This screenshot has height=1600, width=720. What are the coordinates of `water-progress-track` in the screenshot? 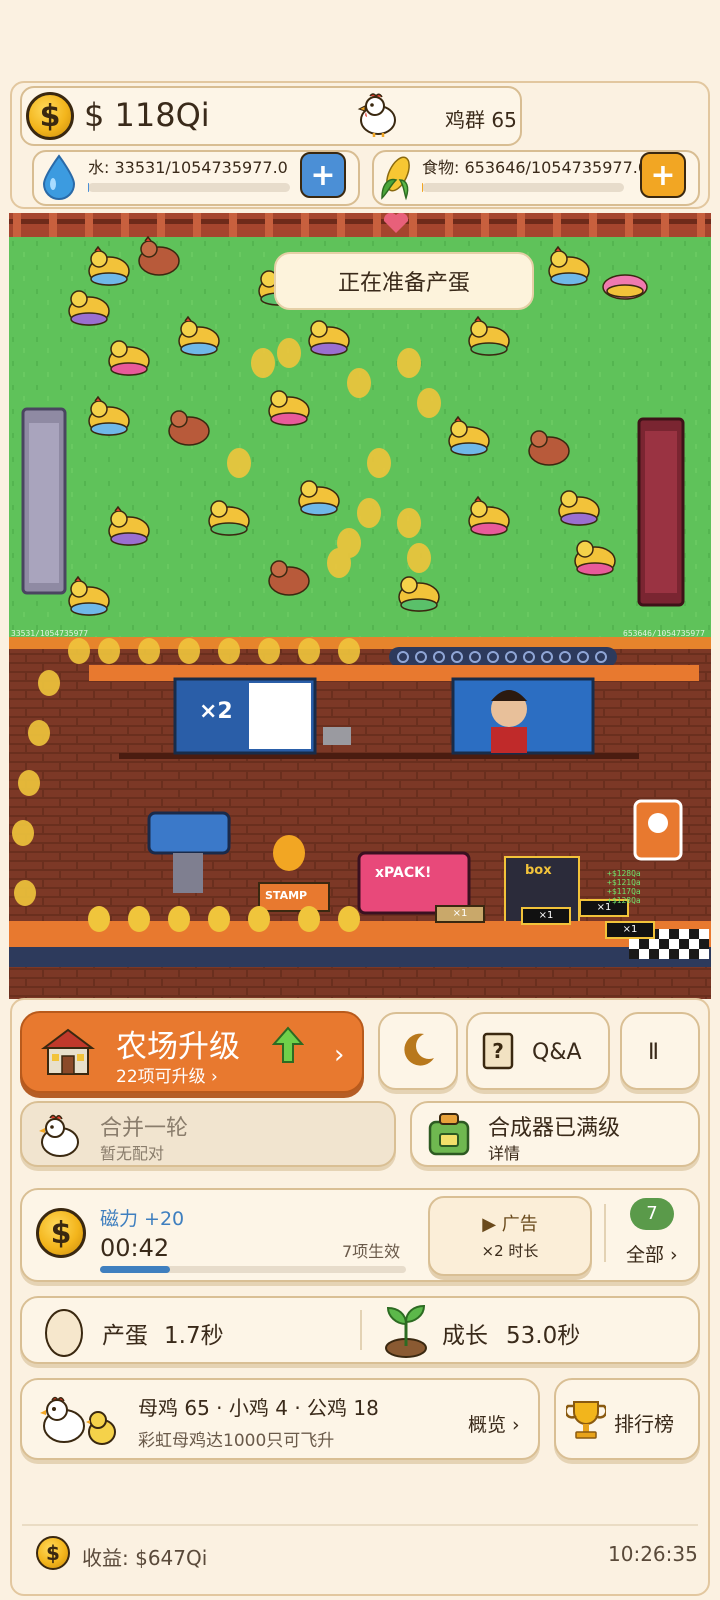 It's located at (189, 187).